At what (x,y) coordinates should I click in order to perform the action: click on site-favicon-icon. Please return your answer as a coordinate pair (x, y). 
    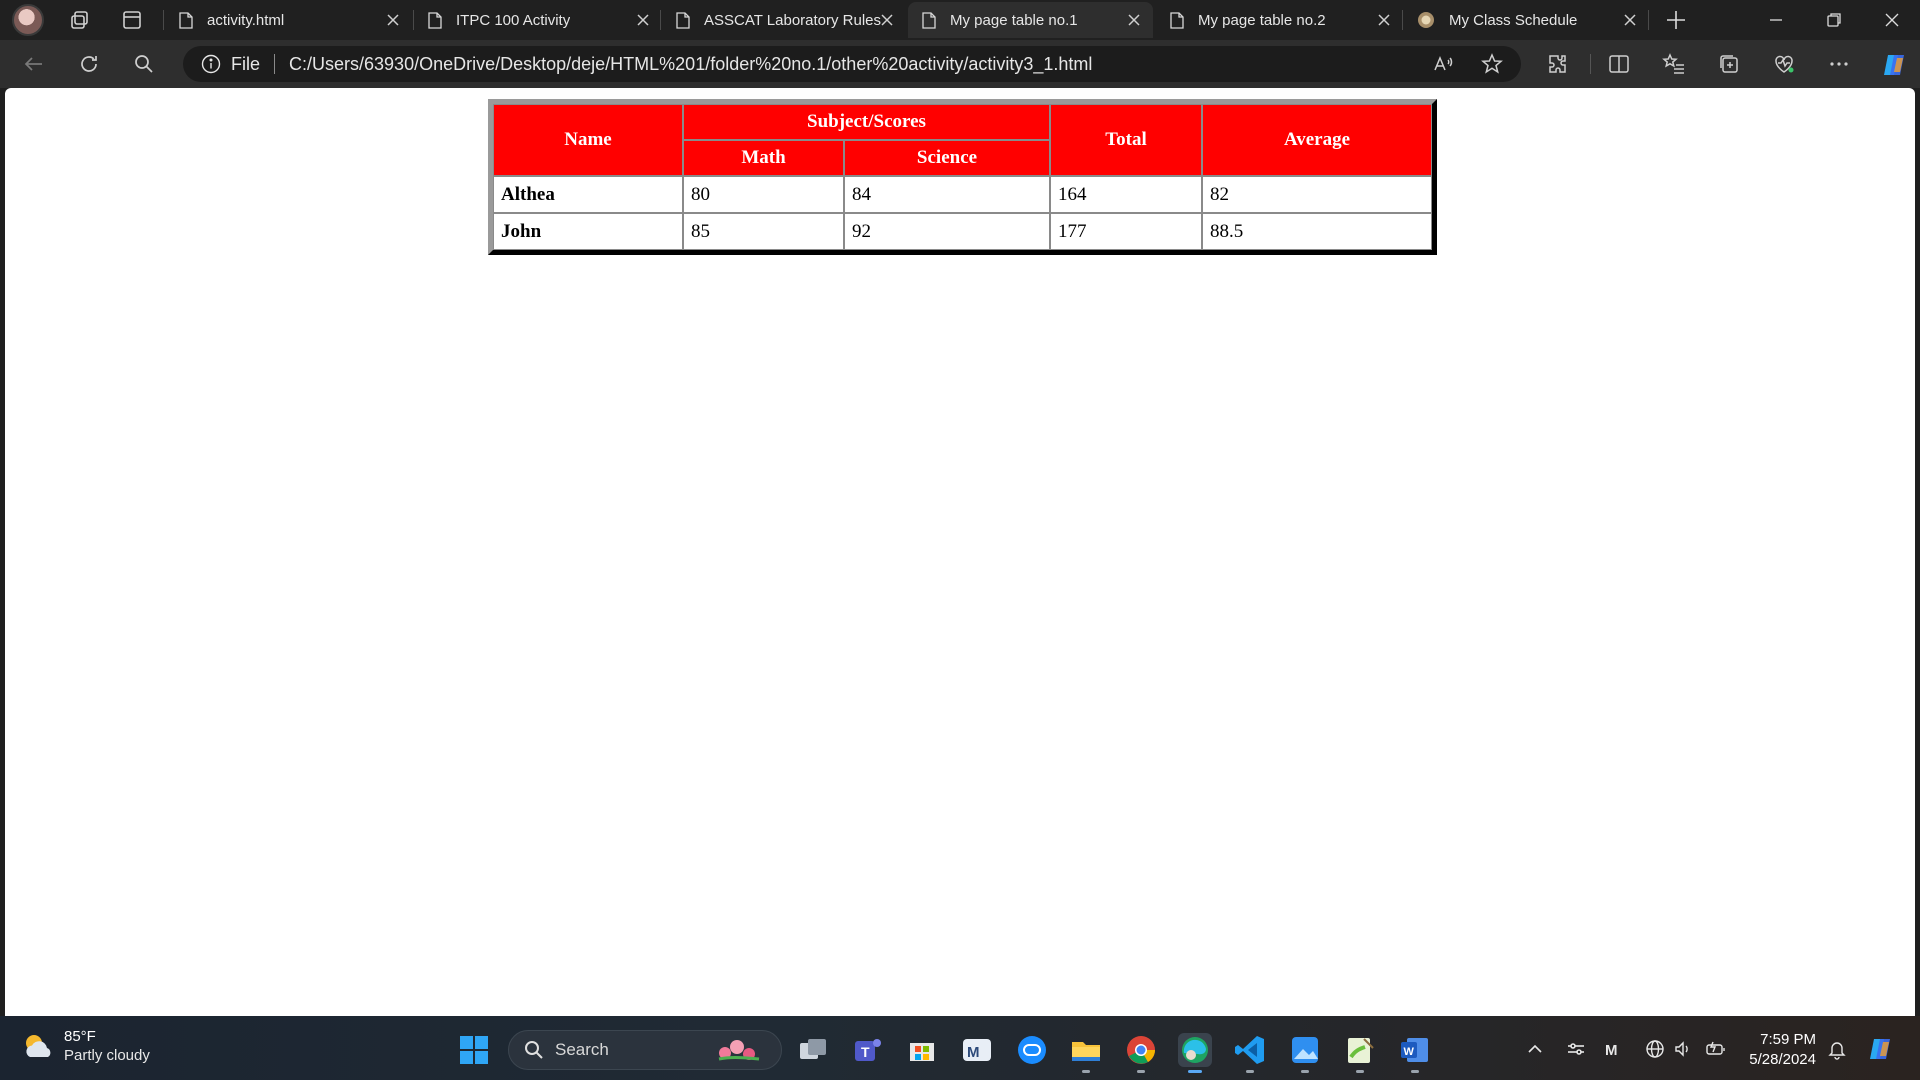
    Looking at the image, I should click on (1426, 20).